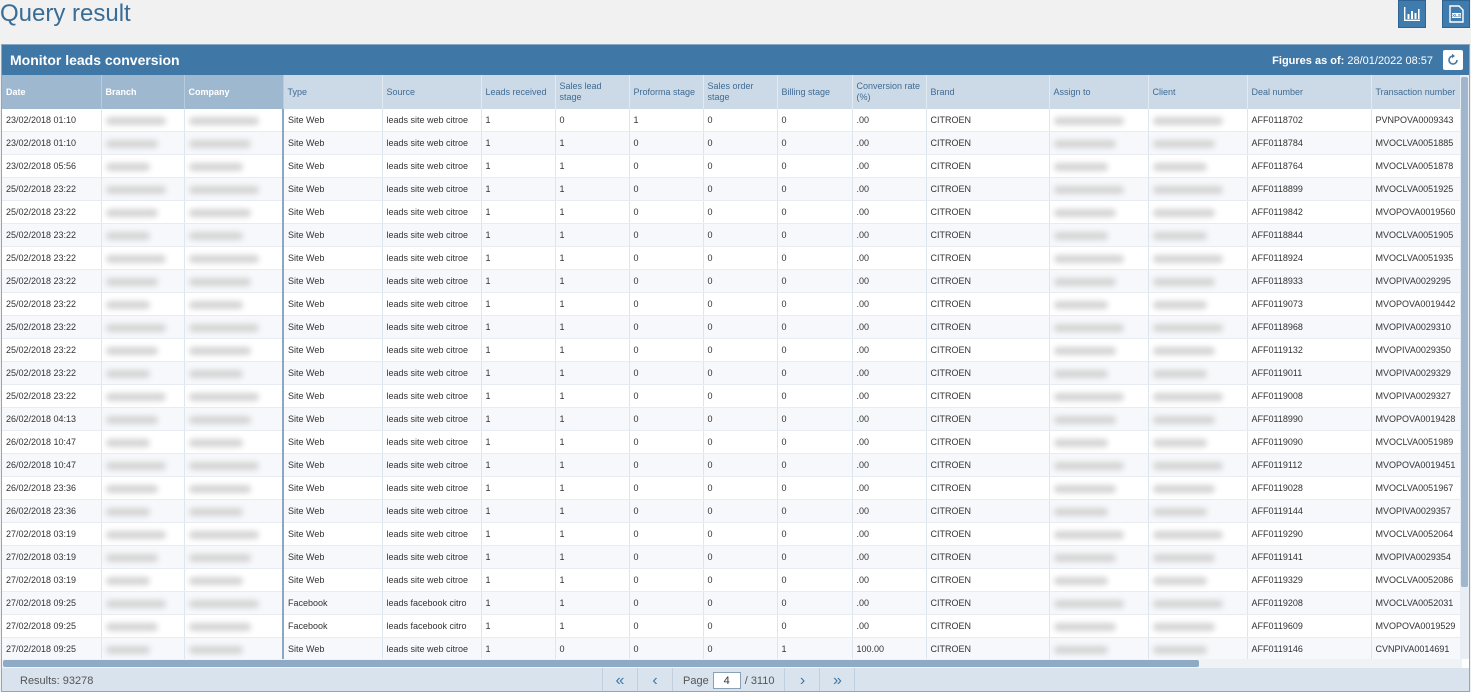 The width and height of the screenshot is (1471, 692). What do you see at coordinates (1456, 14) in the screenshot?
I see `export-excel-button: XLS` at bounding box center [1456, 14].